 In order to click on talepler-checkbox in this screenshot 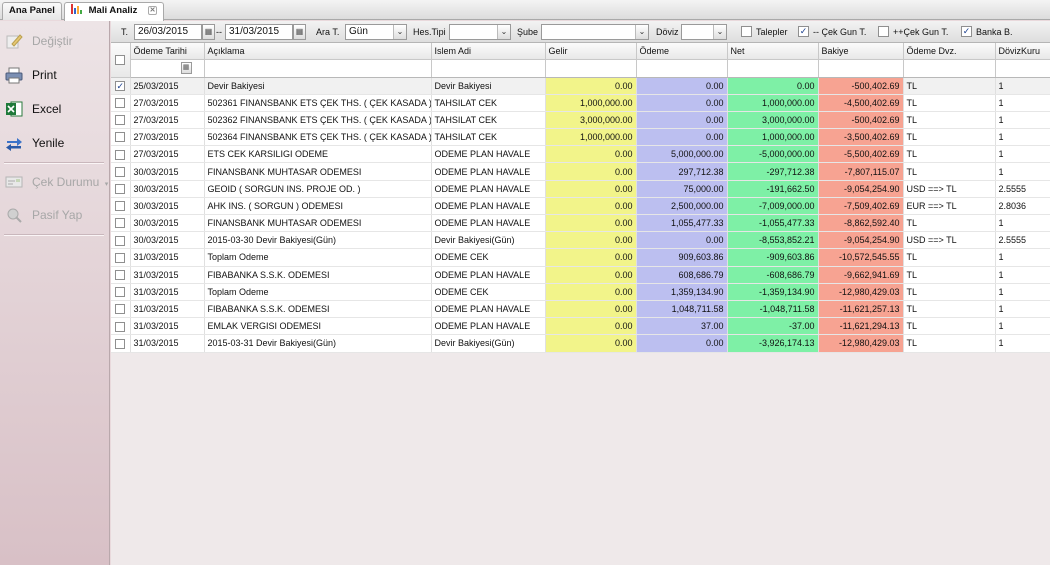, I will do `click(746, 31)`.